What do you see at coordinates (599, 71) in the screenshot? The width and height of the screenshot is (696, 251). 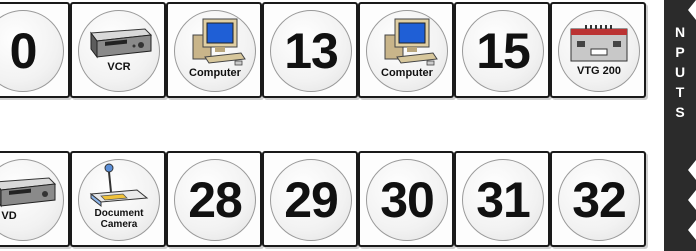 I see `device-label: VTG 200` at bounding box center [599, 71].